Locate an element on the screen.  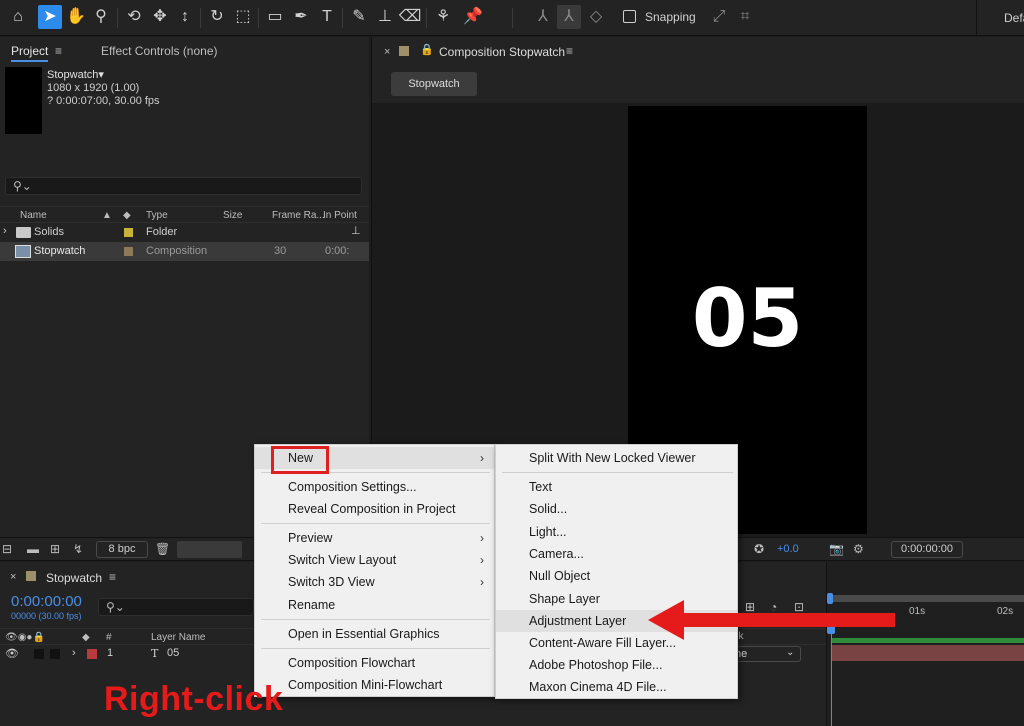
pan-camera-icon: ✥ is located at coordinates (160, 17).